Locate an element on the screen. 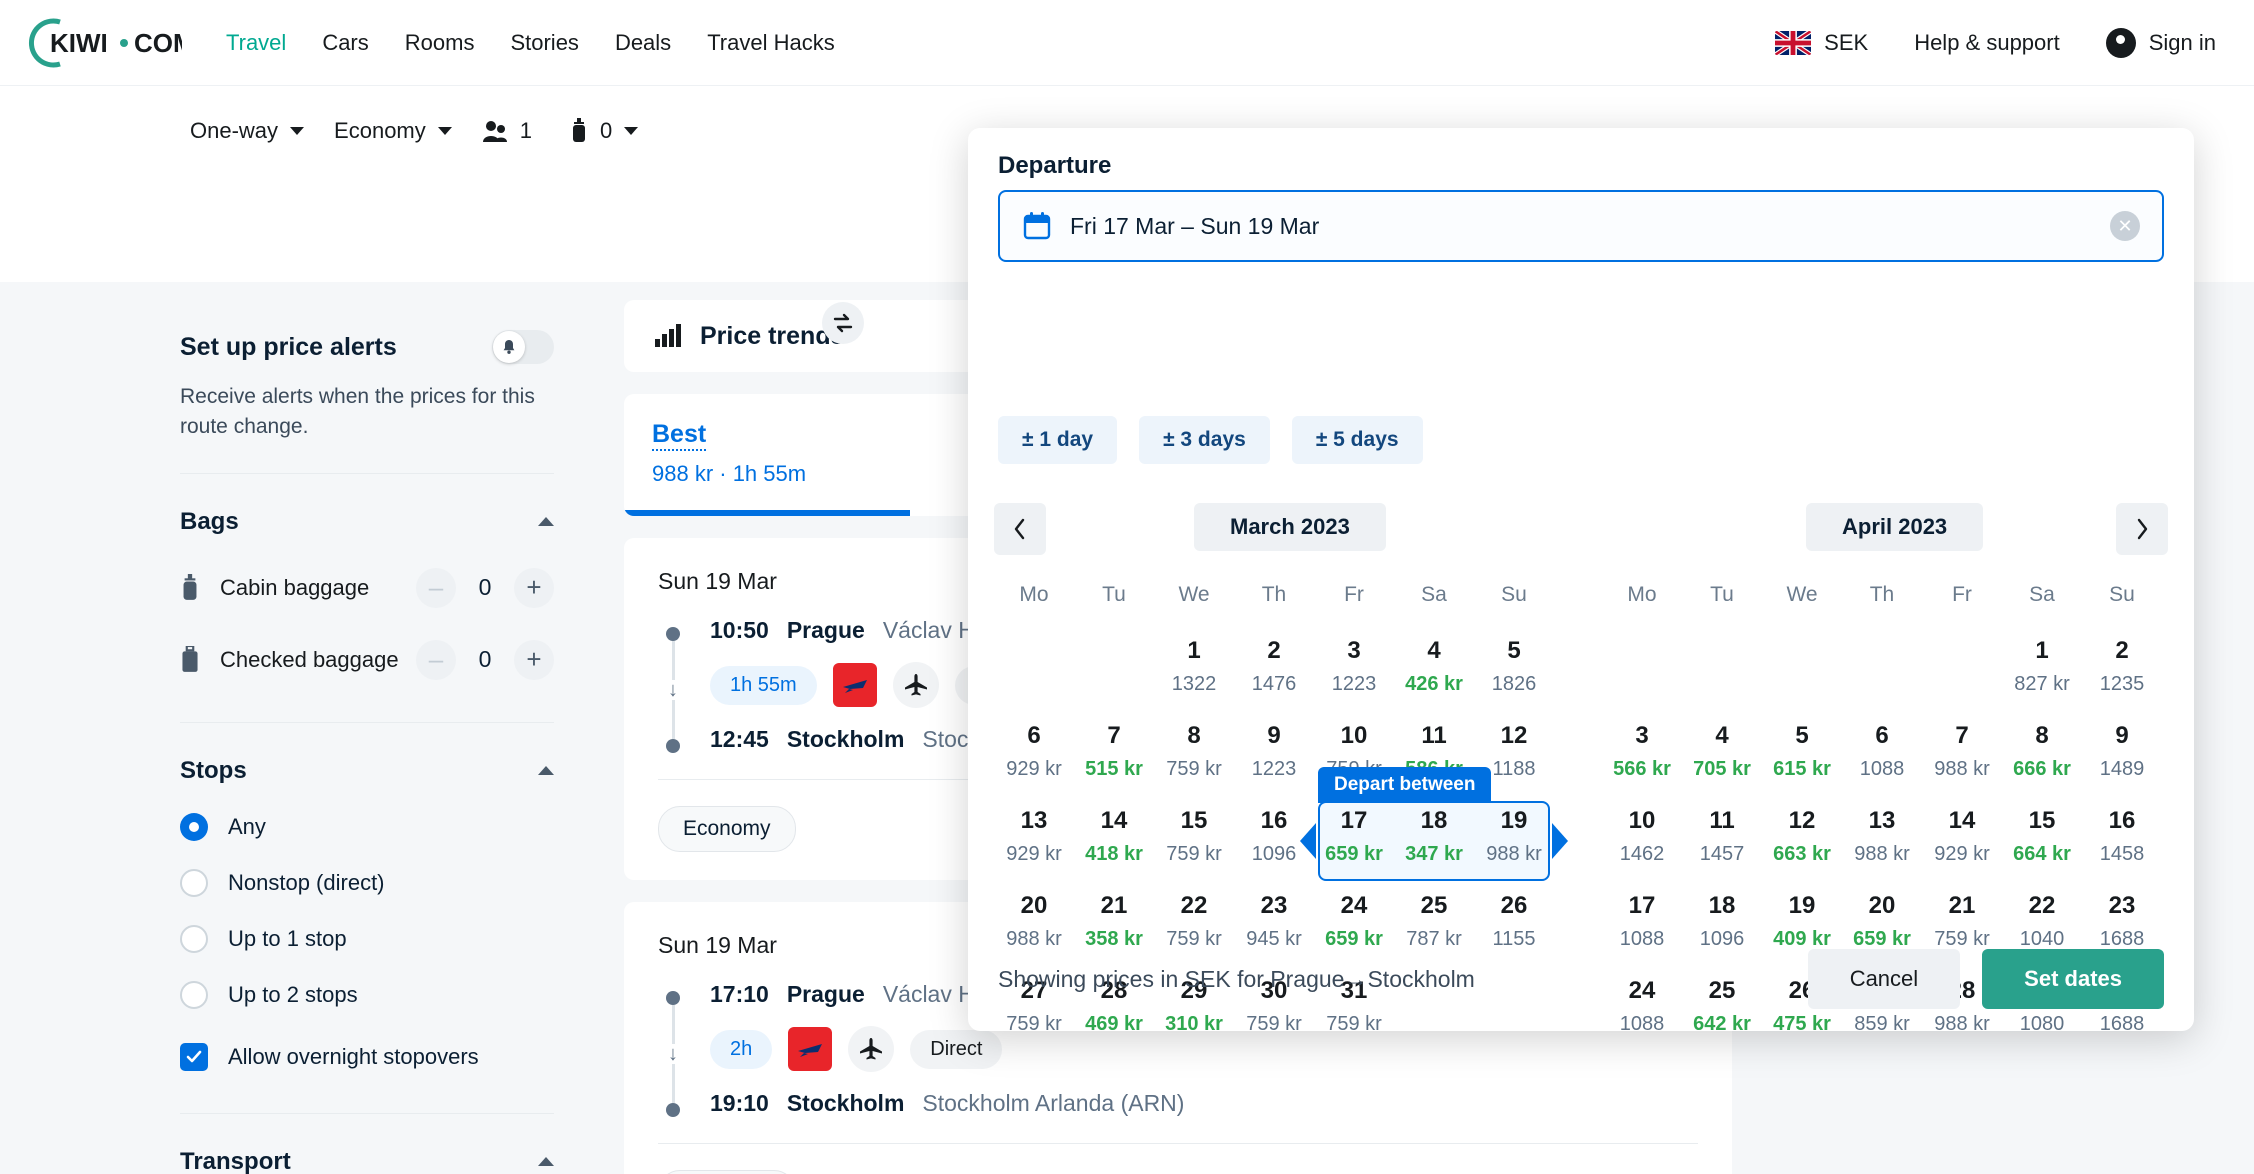 This screenshot has height=1174, width=2254. nav-item-stories: Stories is located at coordinates (544, 43).